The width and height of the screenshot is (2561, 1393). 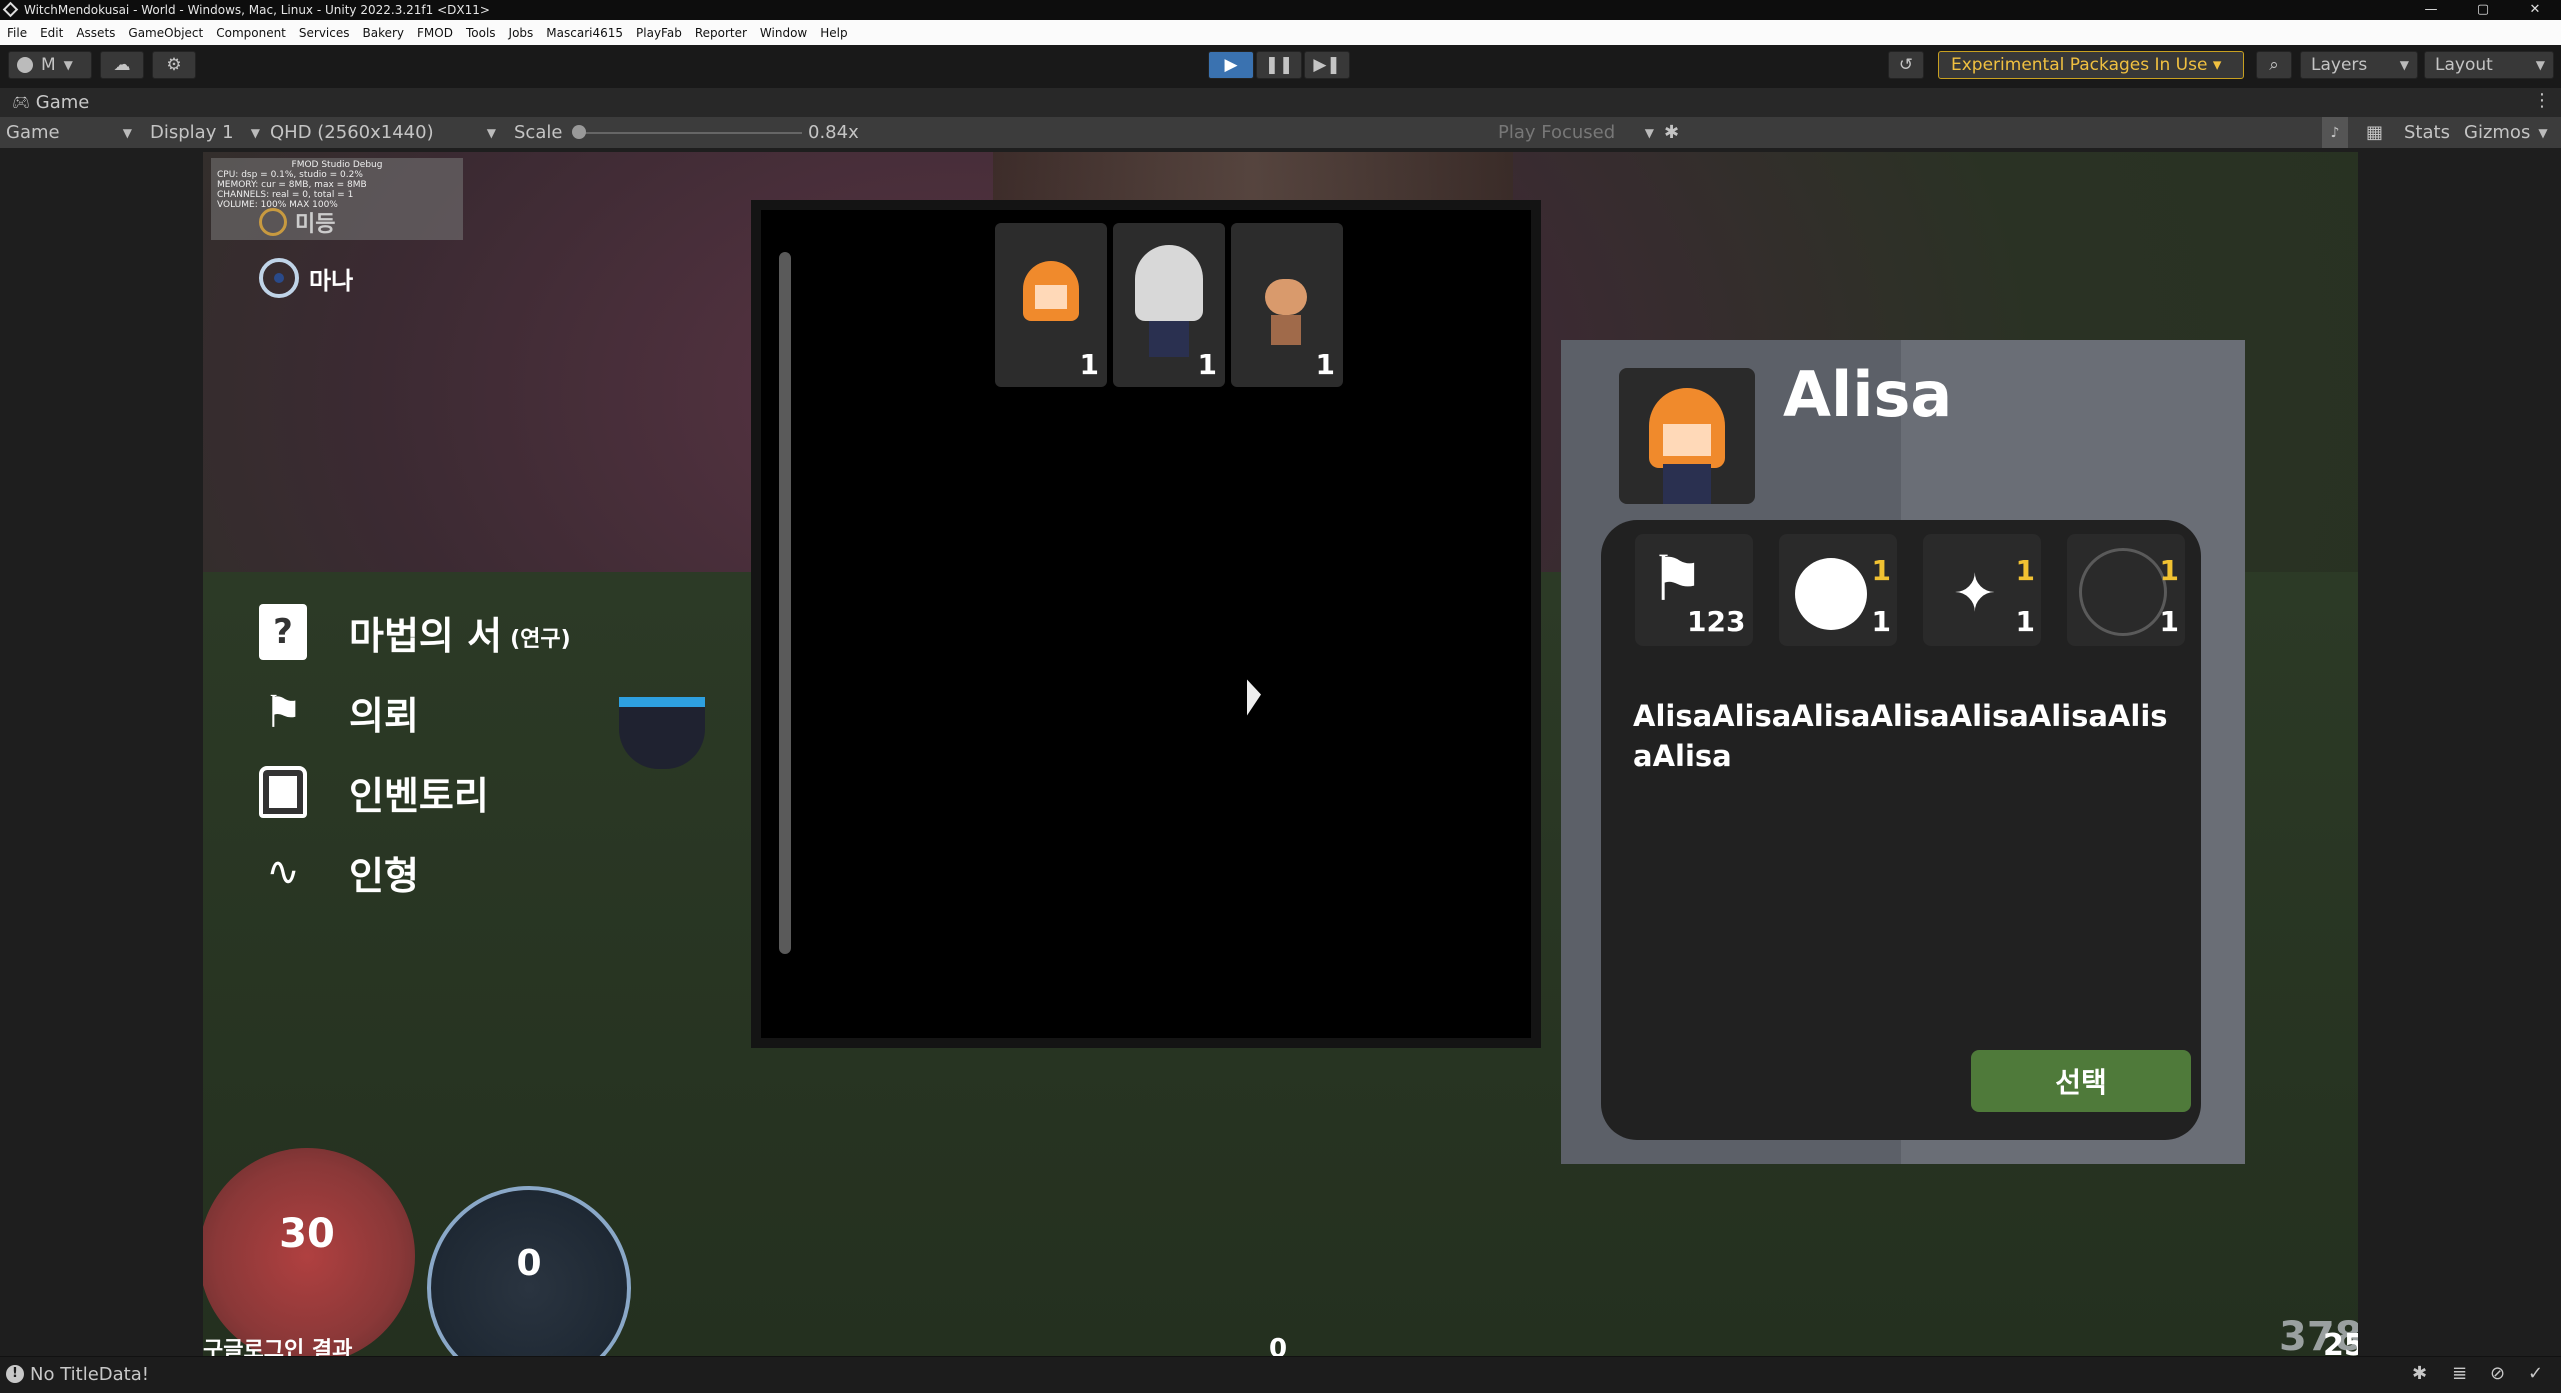 What do you see at coordinates (419, 795) in the screenshot?
I see `menu-item-label: 인벤토리` at bounding box center [419, 795].